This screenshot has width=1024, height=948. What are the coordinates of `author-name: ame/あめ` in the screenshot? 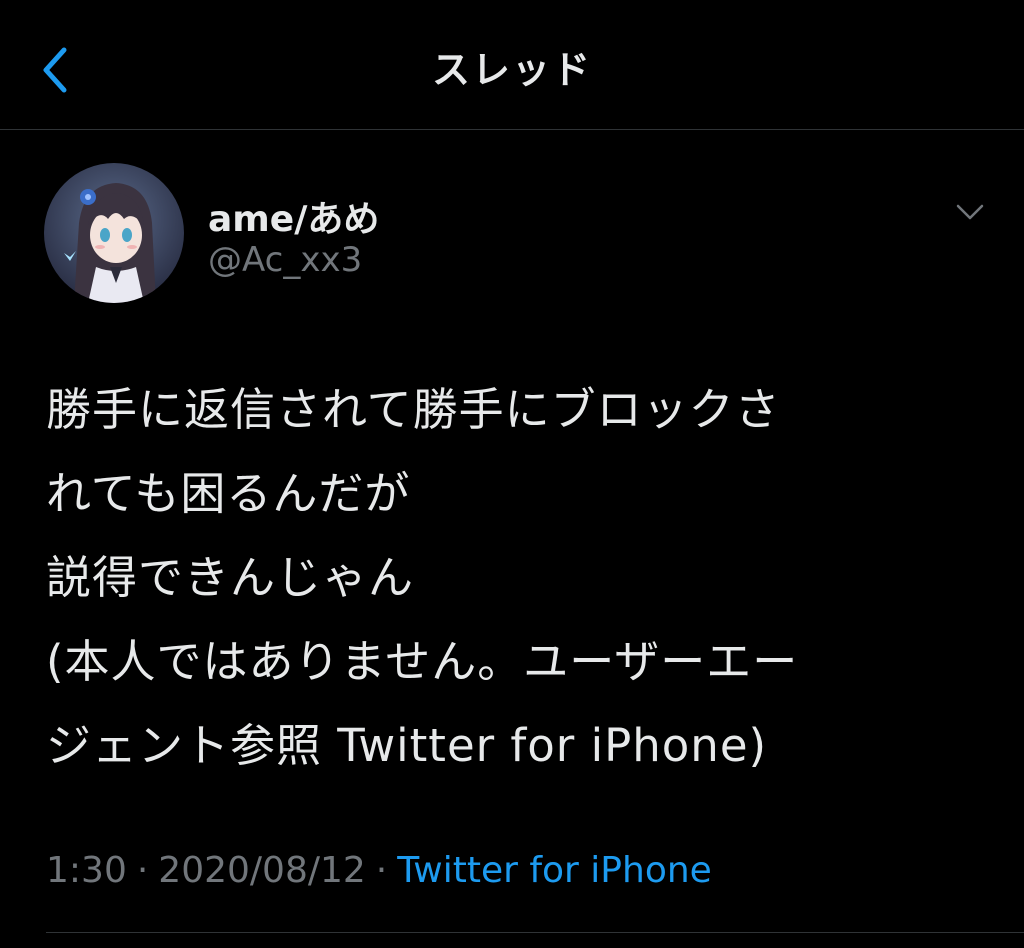 It's located at (293, 216).